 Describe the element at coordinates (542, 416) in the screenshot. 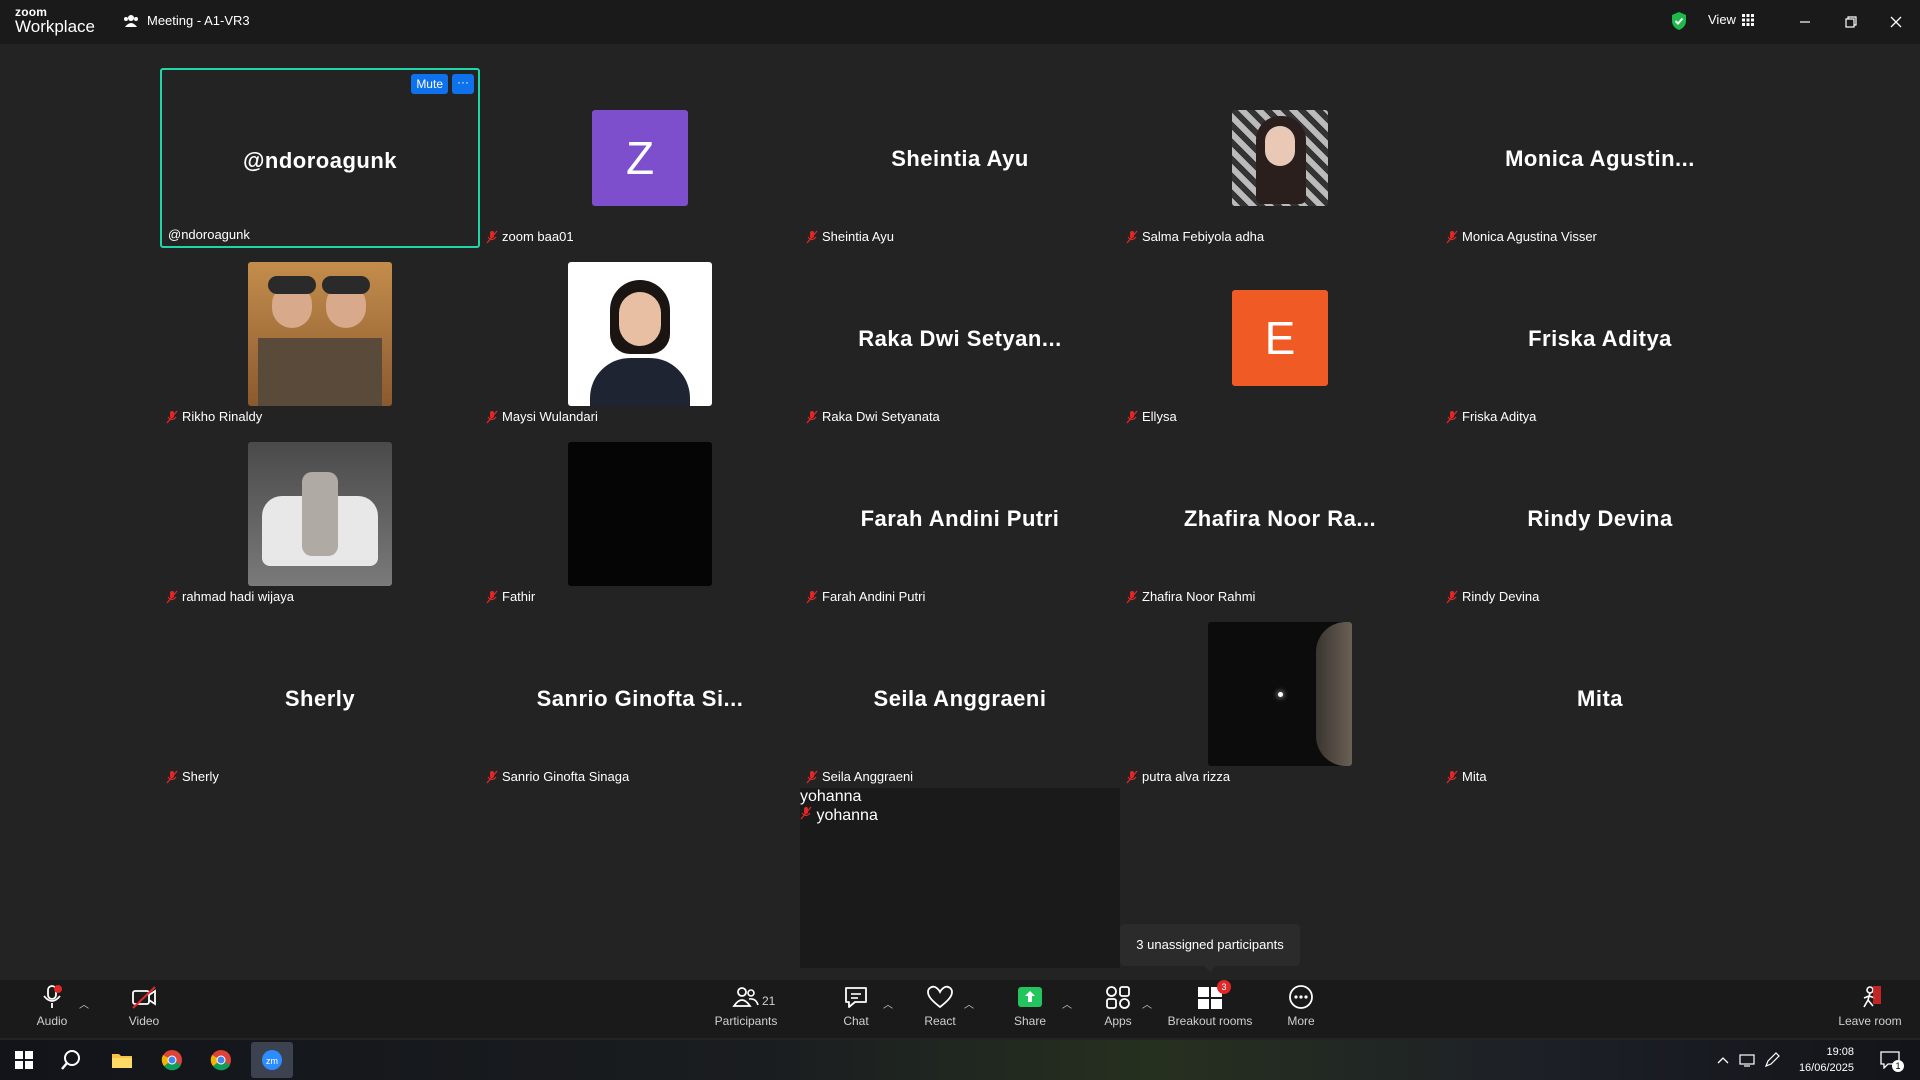

I see `participant-nameplate: Maysi Wulandari` at that location.